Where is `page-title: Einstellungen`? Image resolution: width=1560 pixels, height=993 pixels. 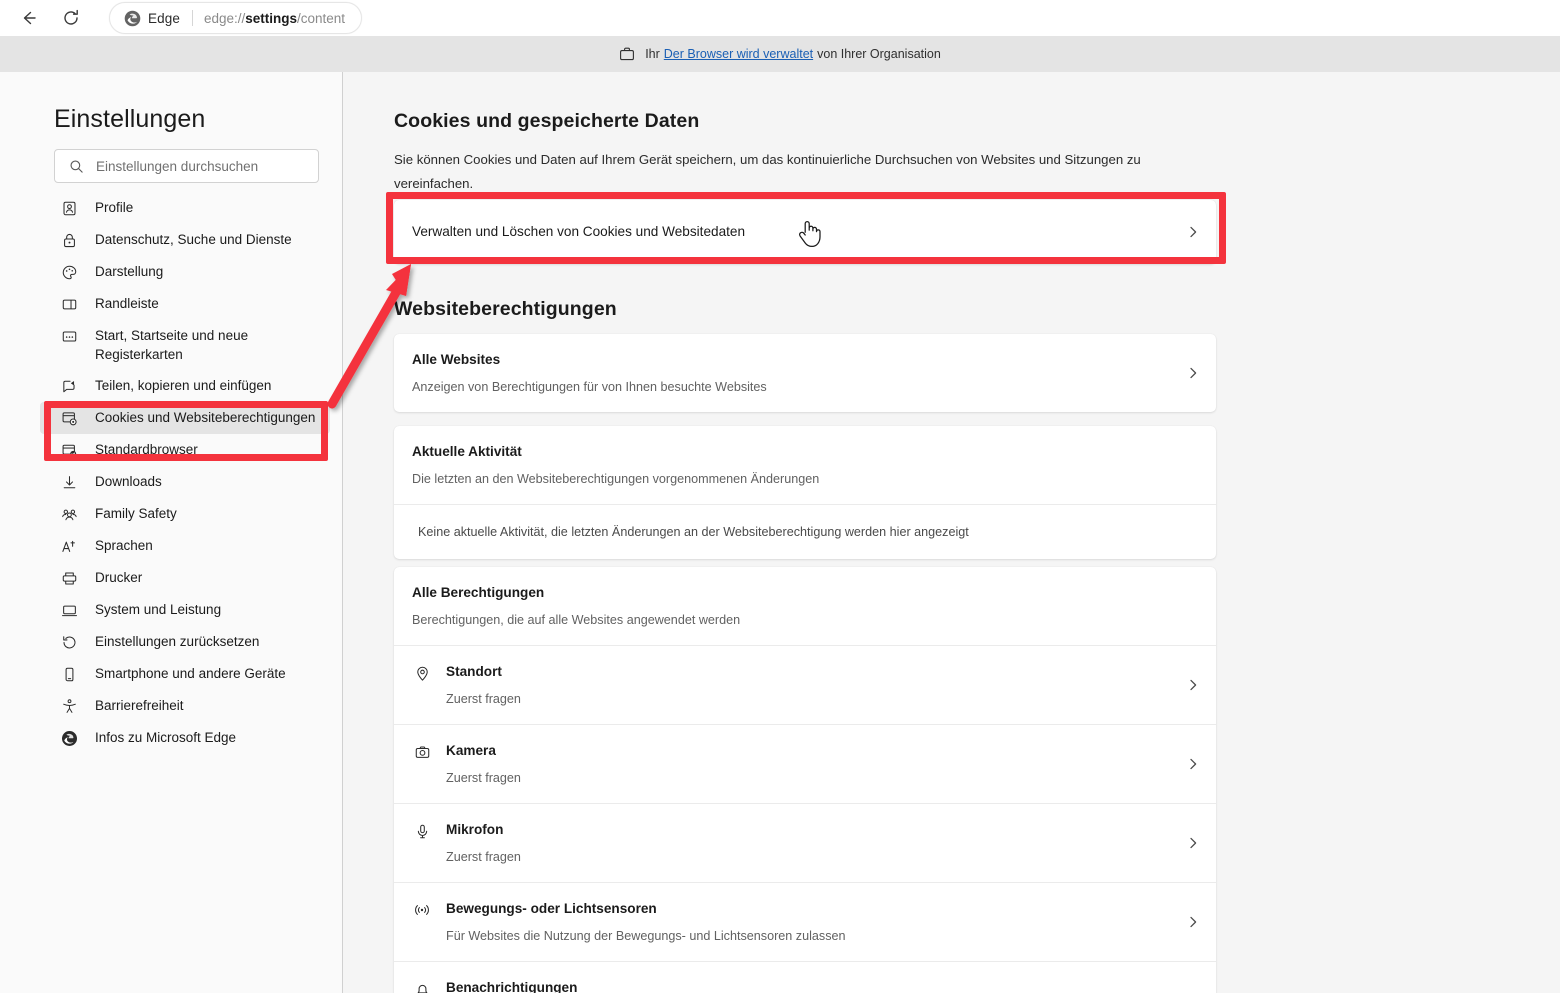 page-title: Einstellungen is located at coordinates (130, 119).